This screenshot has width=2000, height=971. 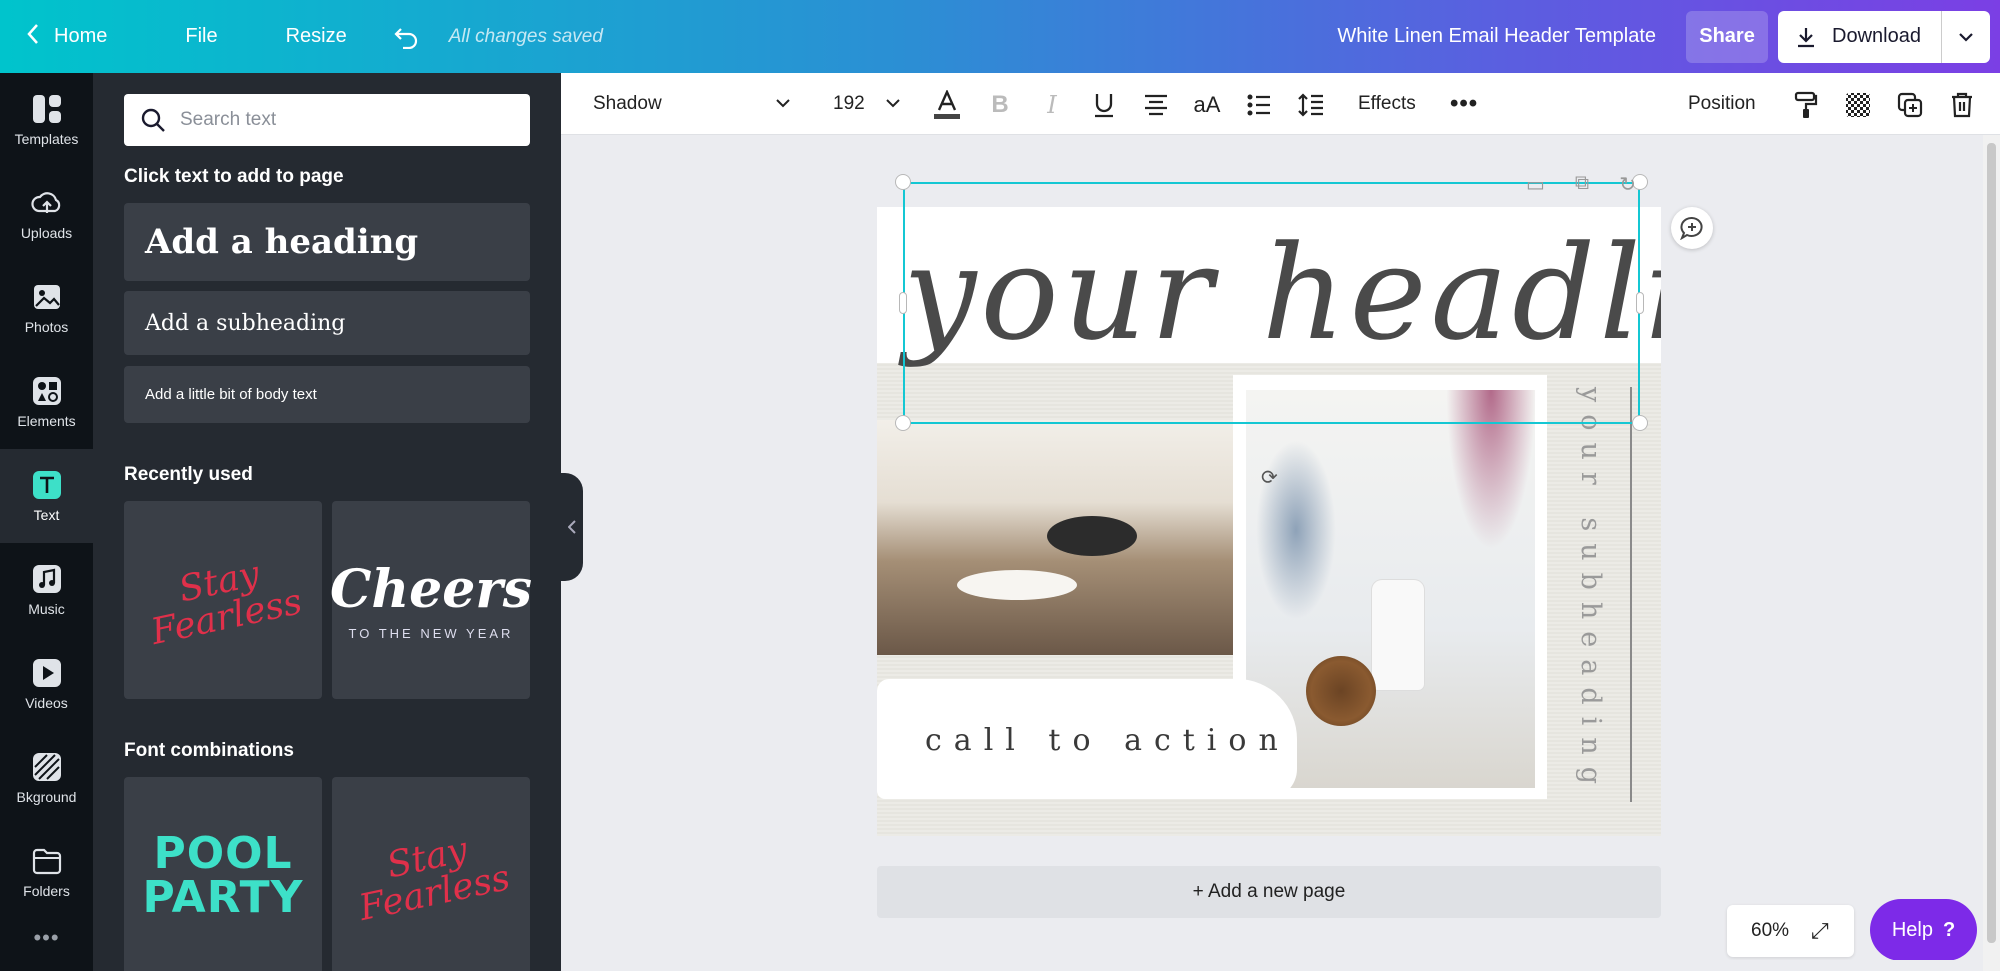 I want to click on document-title: White Linen Email Header Template, so click(x=1496, y=36).